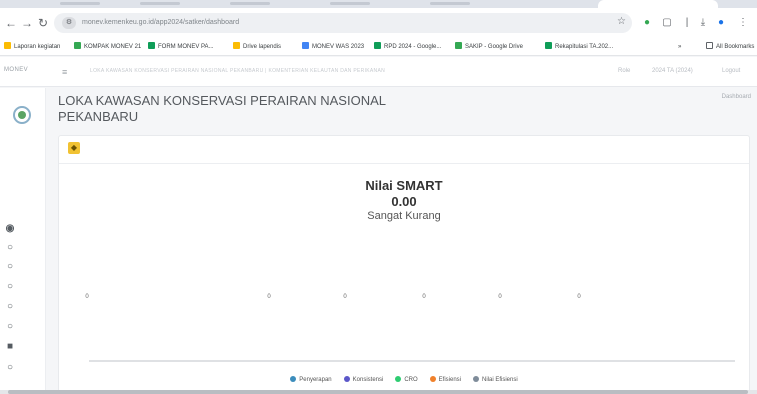 The image size is (757, 394). I want to click on legend-label: Konsistensi, so click(368, 380).